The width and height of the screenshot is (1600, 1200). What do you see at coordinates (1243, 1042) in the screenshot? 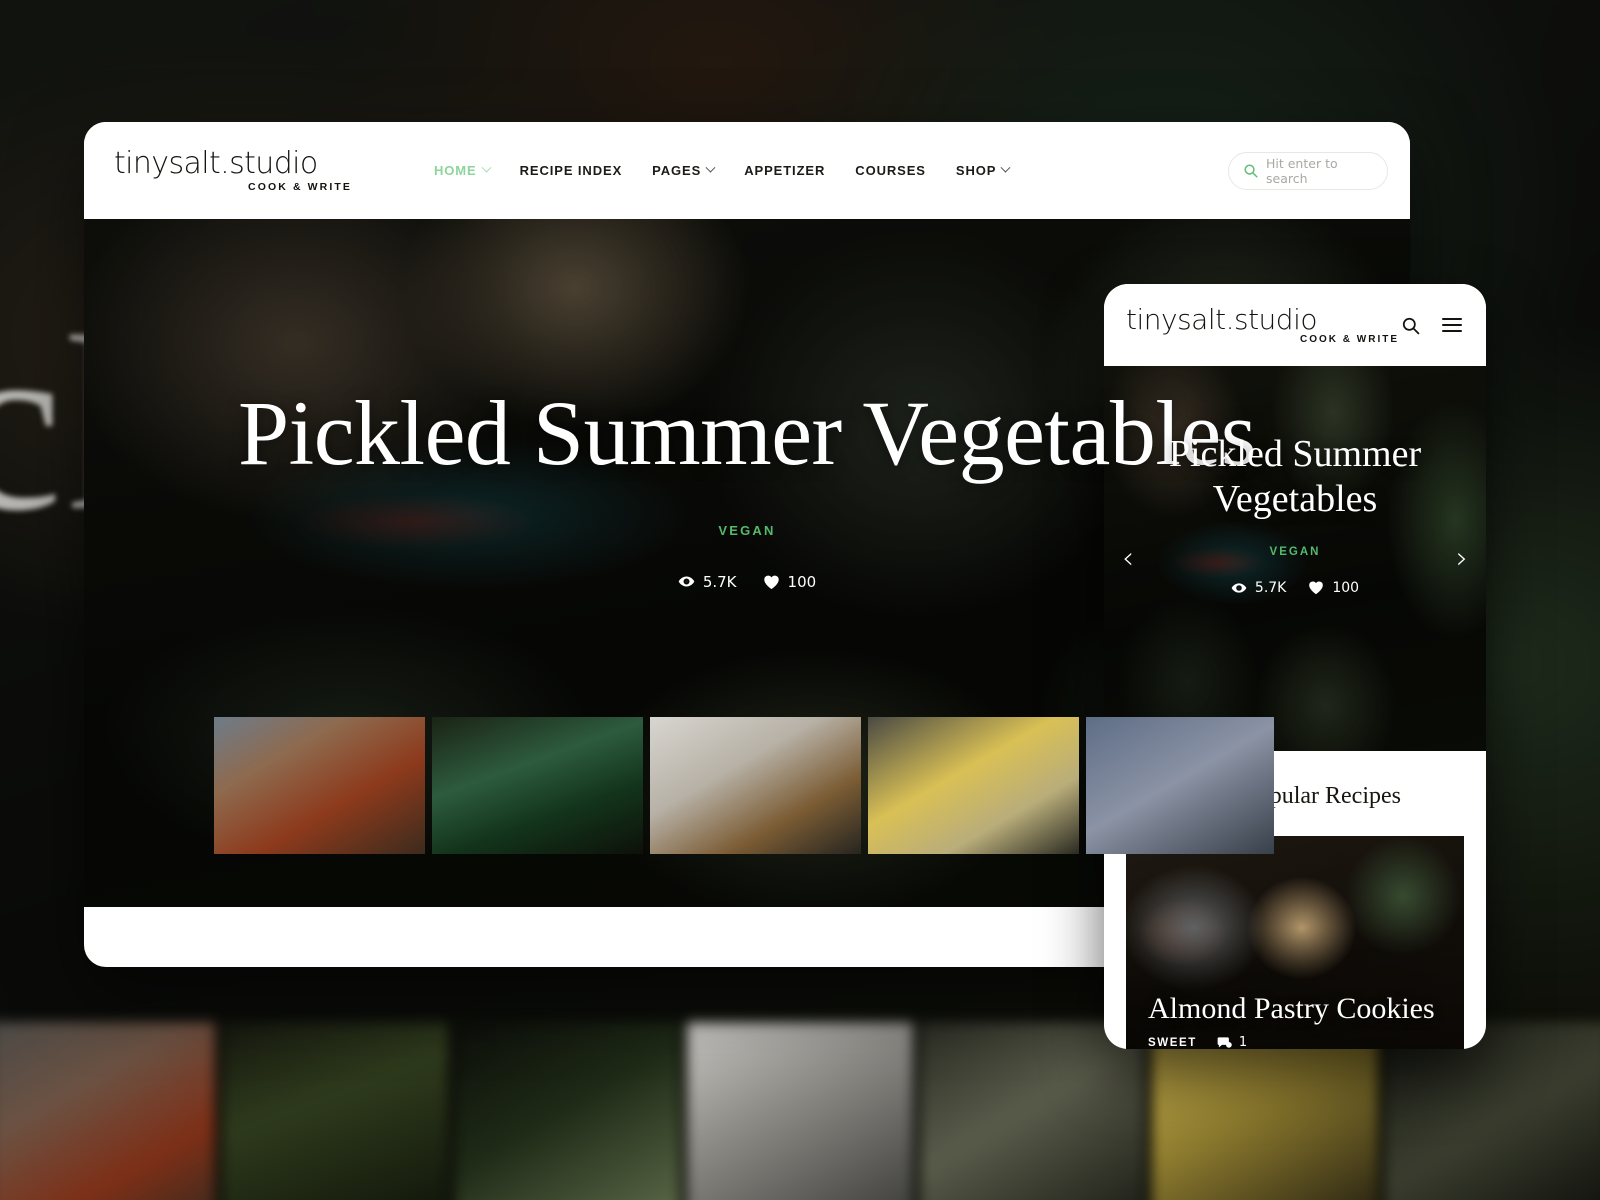
I see `recipe-card-comment-value: 1` at bounding box center [1243, 1042].